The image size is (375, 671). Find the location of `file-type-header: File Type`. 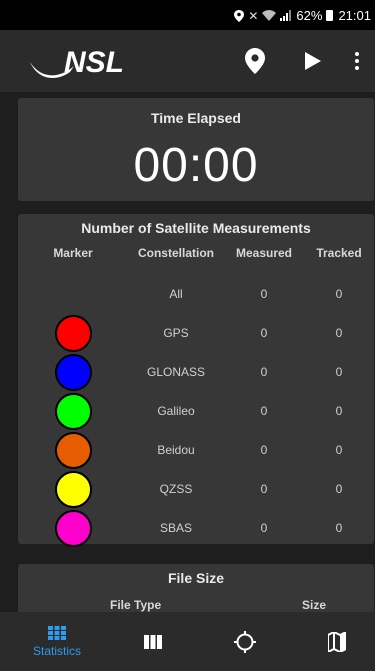

file-type-header: File Type is located at coordinates (136, 605).